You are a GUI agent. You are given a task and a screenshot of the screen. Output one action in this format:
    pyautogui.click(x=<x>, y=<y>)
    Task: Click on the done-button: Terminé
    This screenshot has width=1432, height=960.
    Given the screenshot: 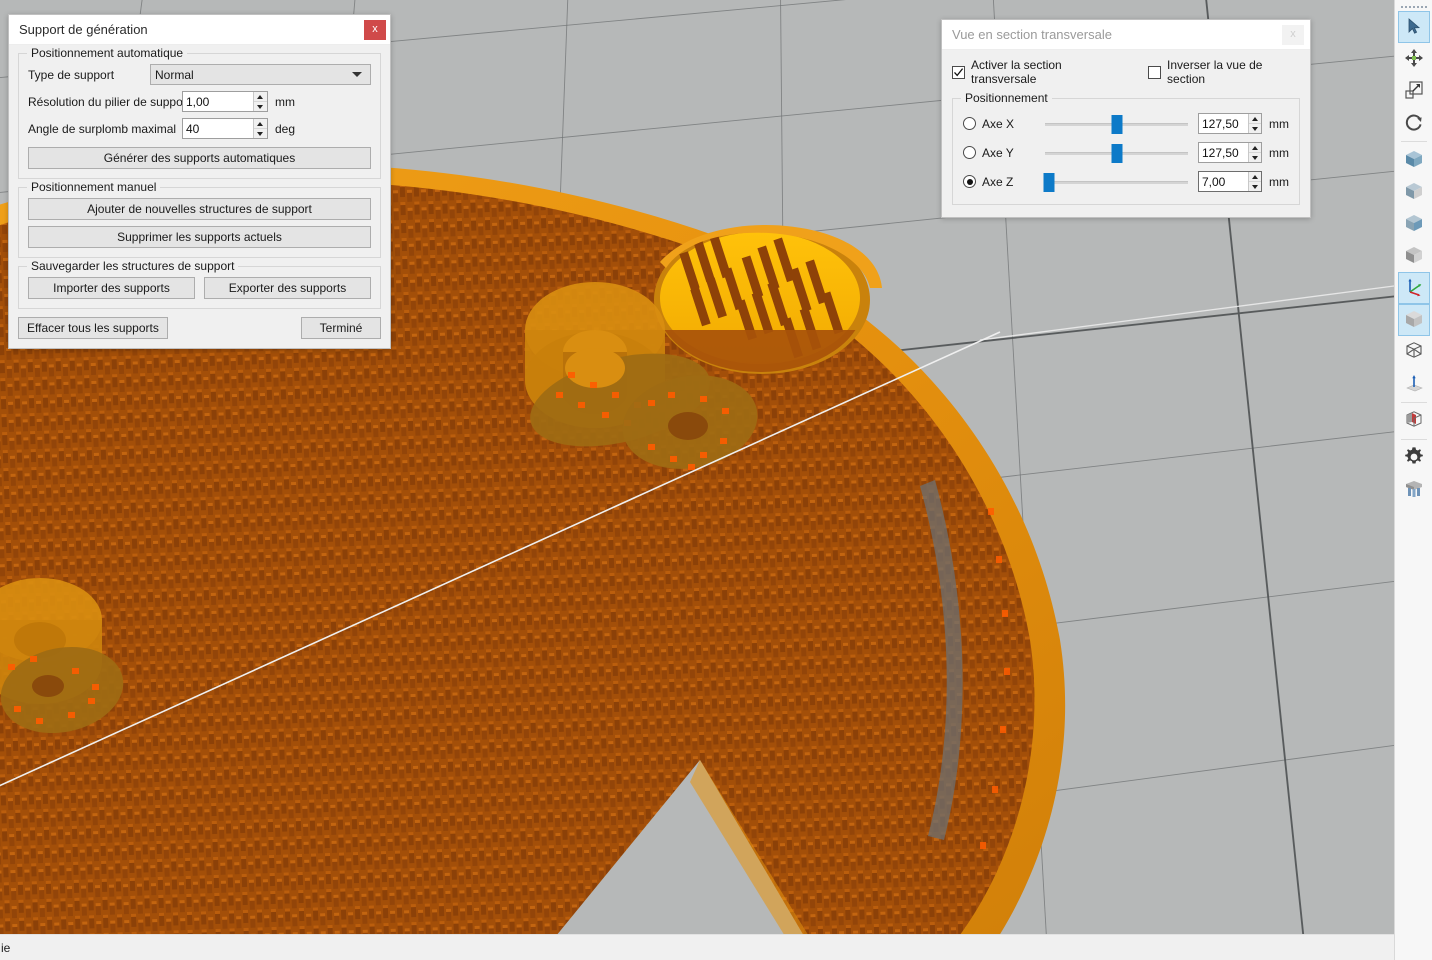 What is the action you would take?
    pyautogui.click(x=341, y=328)
    